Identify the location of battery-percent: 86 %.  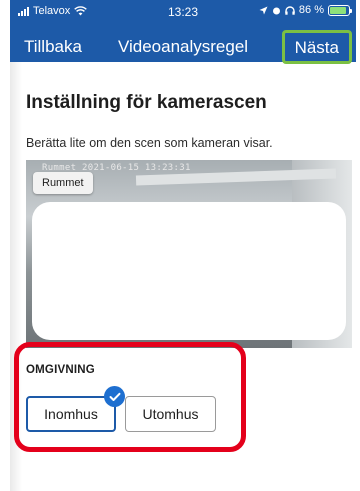
(311, 10).